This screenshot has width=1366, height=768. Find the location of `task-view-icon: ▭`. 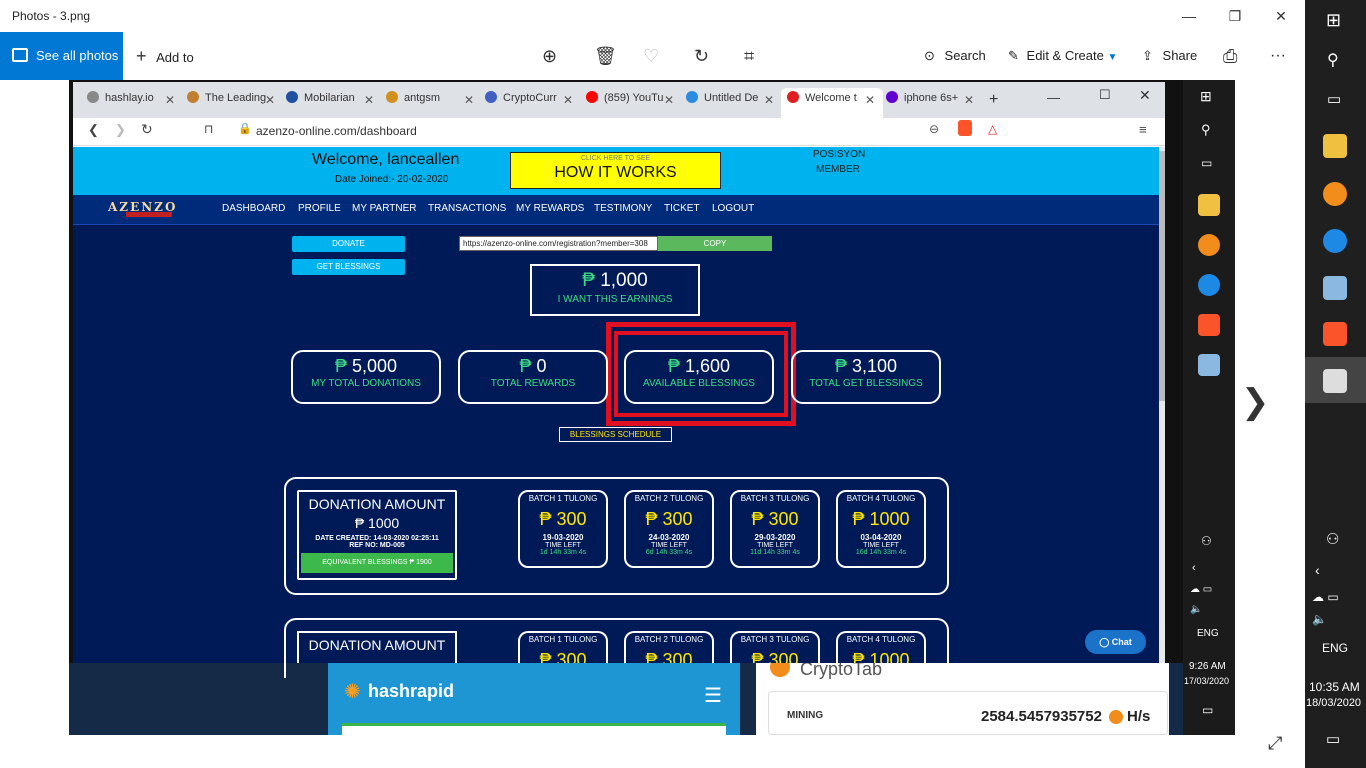

task-view-icon: ▭ is located at coordinates (1334, 99).